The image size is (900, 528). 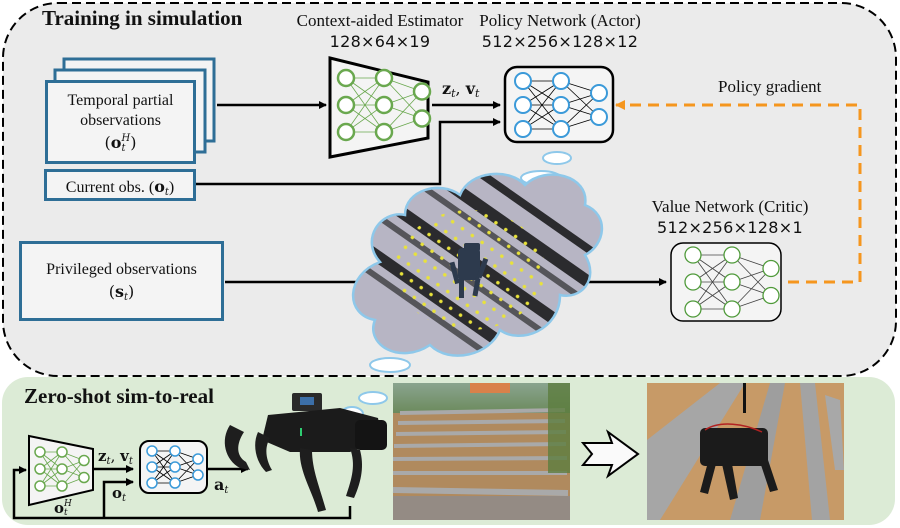 What do you see at coordinates (119, 494) in the screenshot?
I see `real-current-obs-label: ot` at bounding box center [119, 494].